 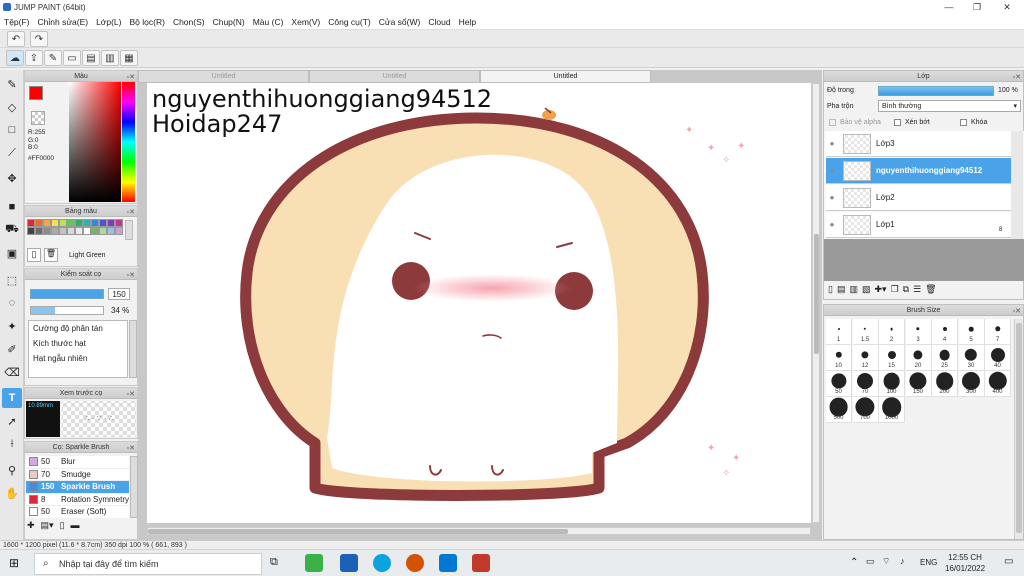 What do you see at coordinates (189, 22) in the screenshot?
I see `menu-select: Chọn(S)` at bounding box center [189, 22].